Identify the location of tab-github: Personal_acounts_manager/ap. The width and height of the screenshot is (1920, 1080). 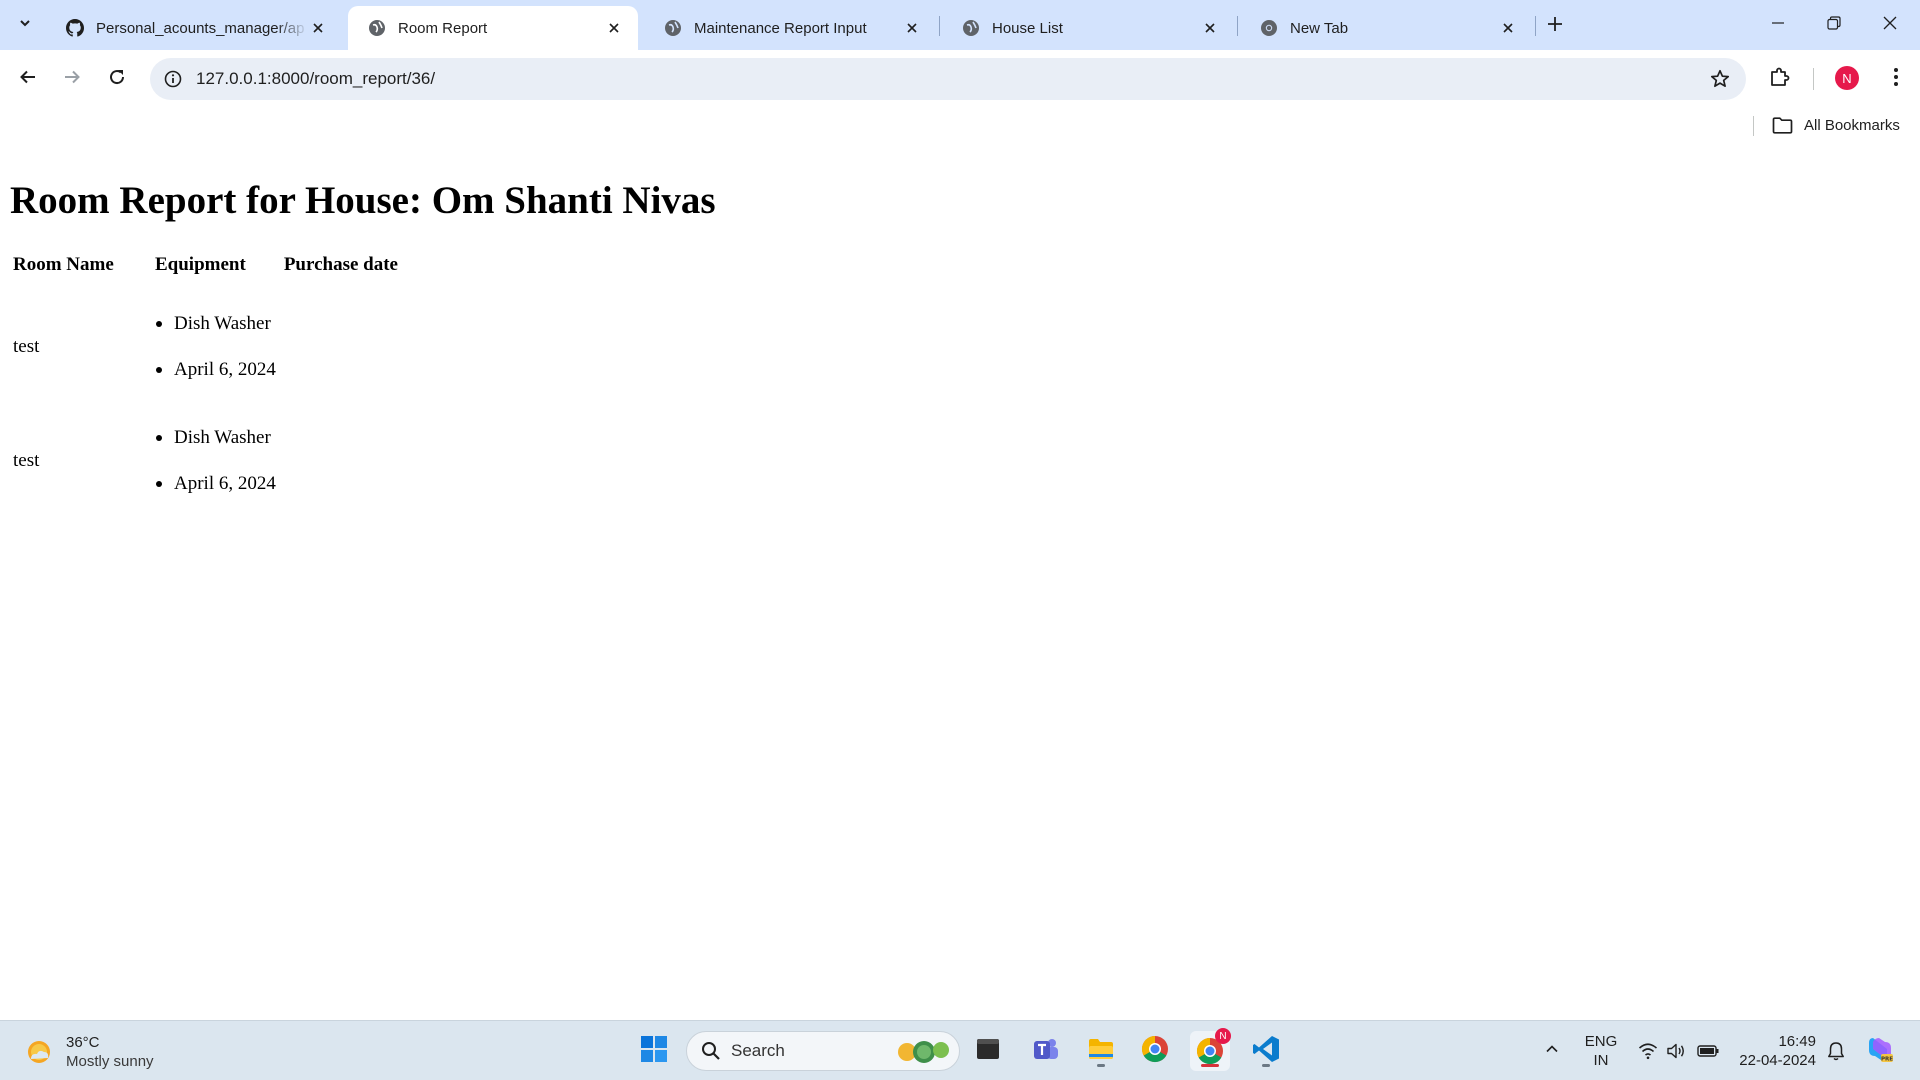
(194, 28).